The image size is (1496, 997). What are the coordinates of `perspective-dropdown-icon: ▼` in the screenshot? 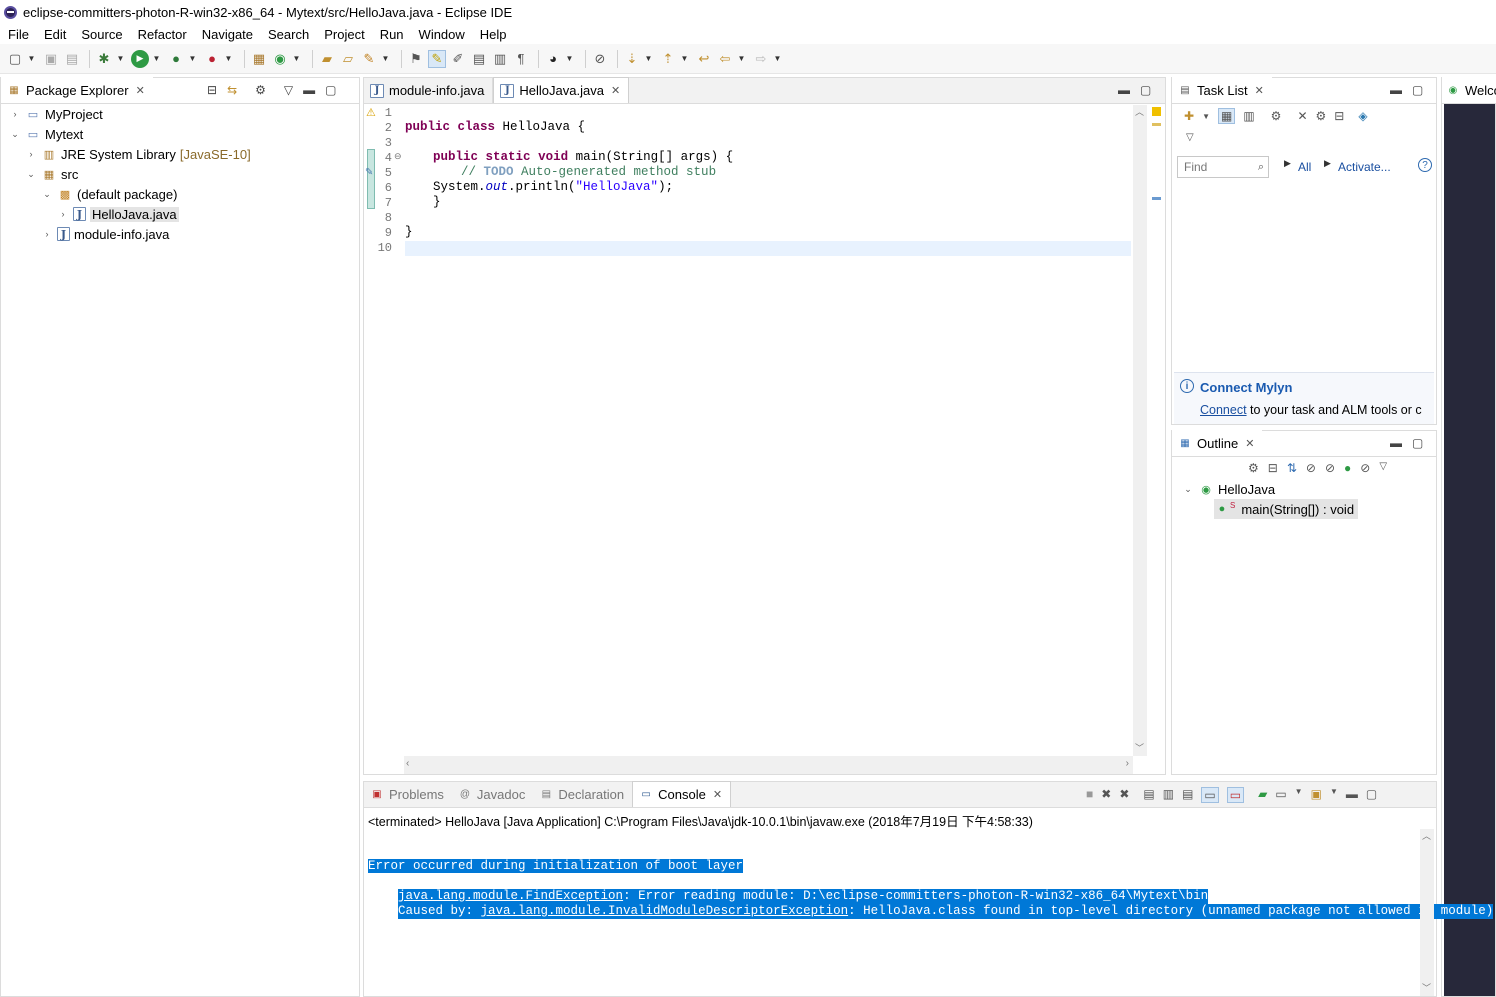 It's located at (569, 59).